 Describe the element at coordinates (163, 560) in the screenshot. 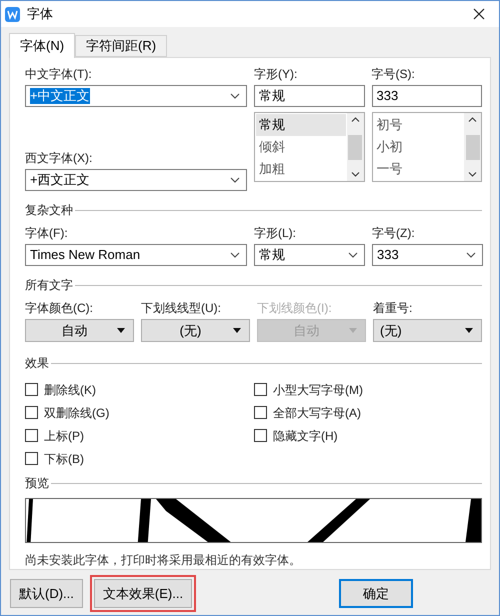

I see `preview-note: 尚未安装此字体，打印时将采用最相近的有效字体。` at that location.